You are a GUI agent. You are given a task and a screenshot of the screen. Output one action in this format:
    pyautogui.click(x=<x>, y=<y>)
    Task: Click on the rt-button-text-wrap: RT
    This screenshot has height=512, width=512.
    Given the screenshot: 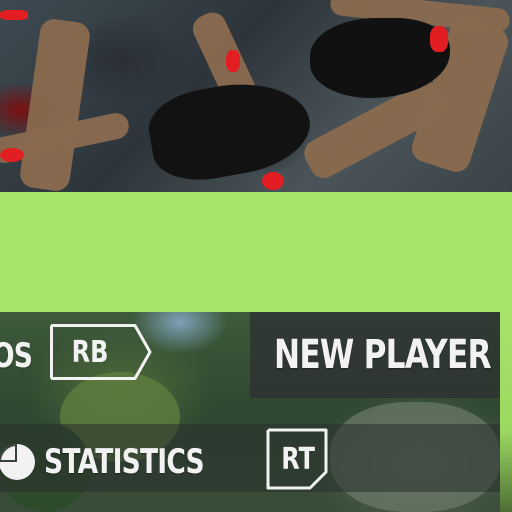 What is the action you would take?
    pyautogui.click(x=298, y=459)
    